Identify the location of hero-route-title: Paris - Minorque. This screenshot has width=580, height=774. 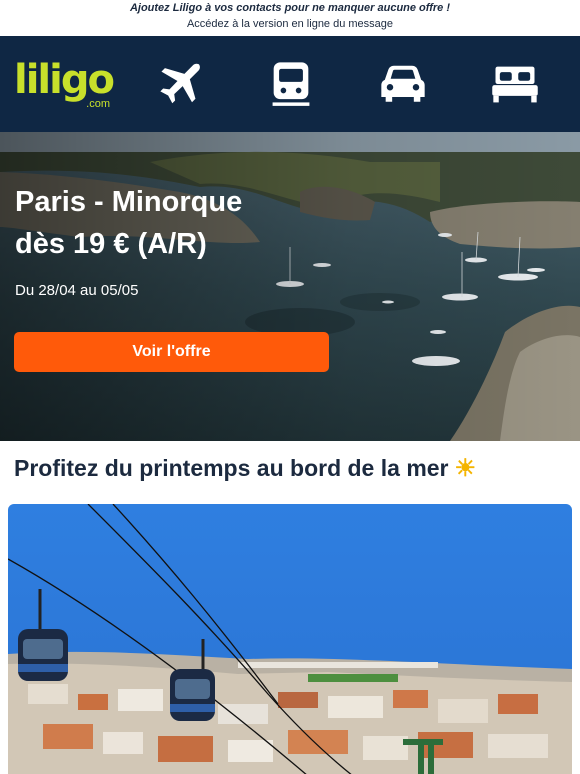
(129, 202).